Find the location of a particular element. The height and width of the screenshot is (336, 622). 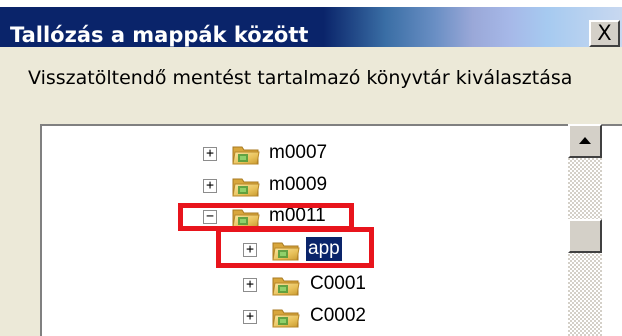

tree-node-label: m0009 is located at coordinates (298, 185).